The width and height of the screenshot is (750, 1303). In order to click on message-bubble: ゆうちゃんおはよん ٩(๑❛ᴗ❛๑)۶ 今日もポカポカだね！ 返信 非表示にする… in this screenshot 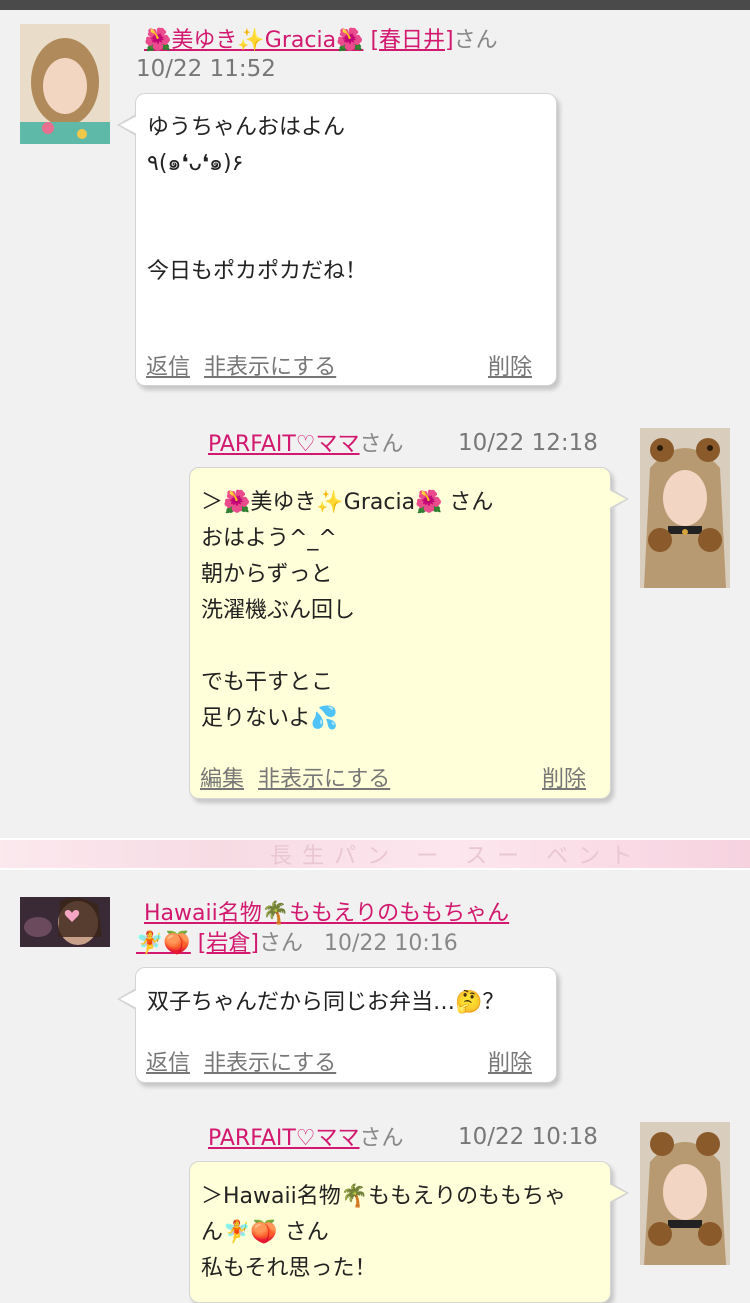, I will do `click(337, 239)`.